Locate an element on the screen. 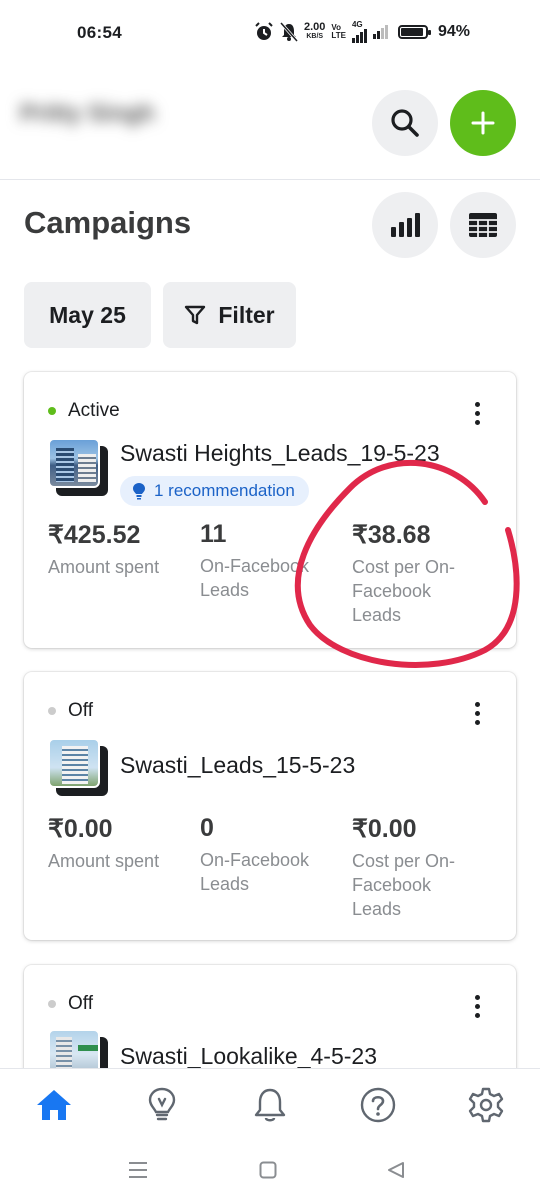 Image resolution: width=540 pixels, height=1200 pixels. signal-strong: 4G is located at coordinates (359, 31).